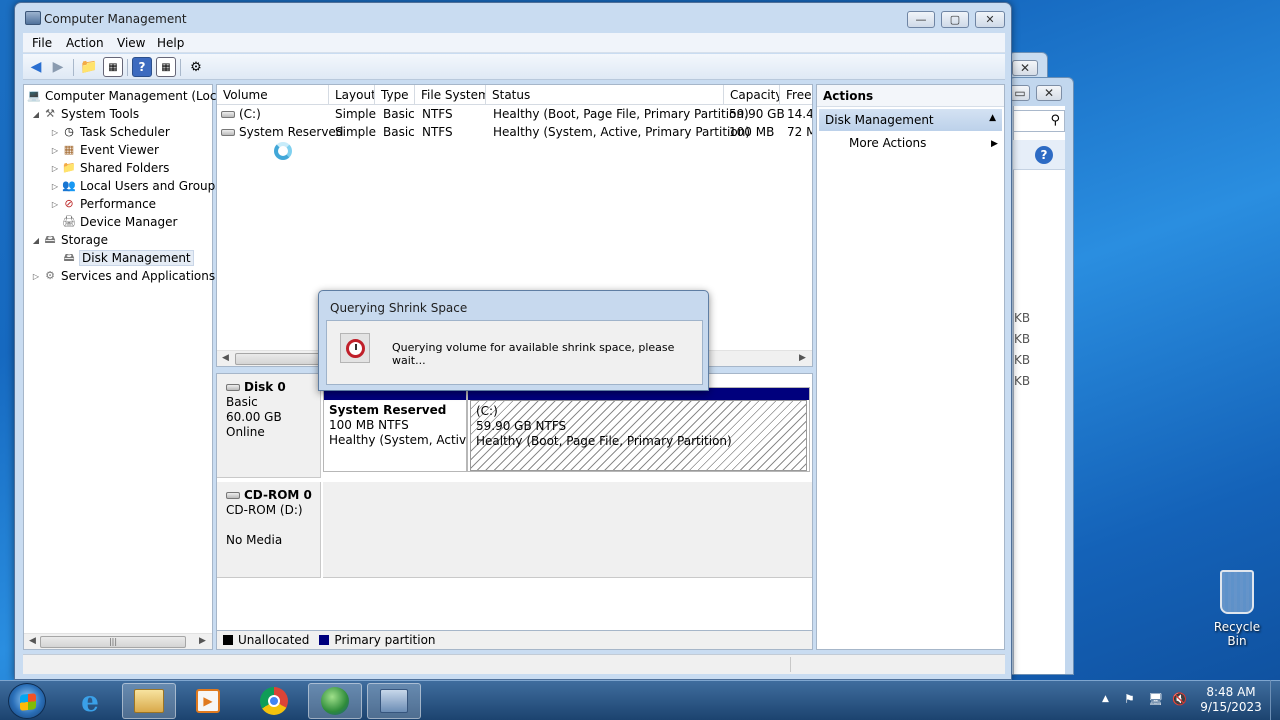  Describe the element at coordinates (73, 67) in the screenshot. I see `toolbar-separator` at that location.